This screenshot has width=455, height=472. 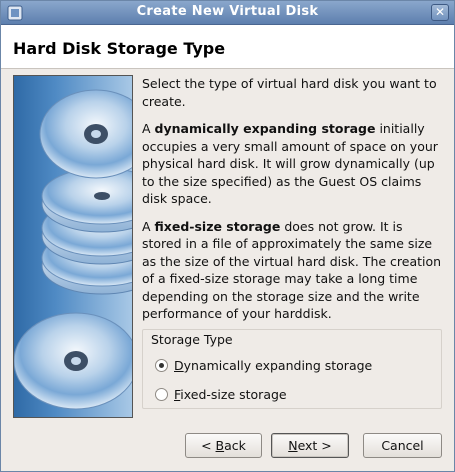 I want to click on radio-button-unchecked, so click(x=161, y=394).